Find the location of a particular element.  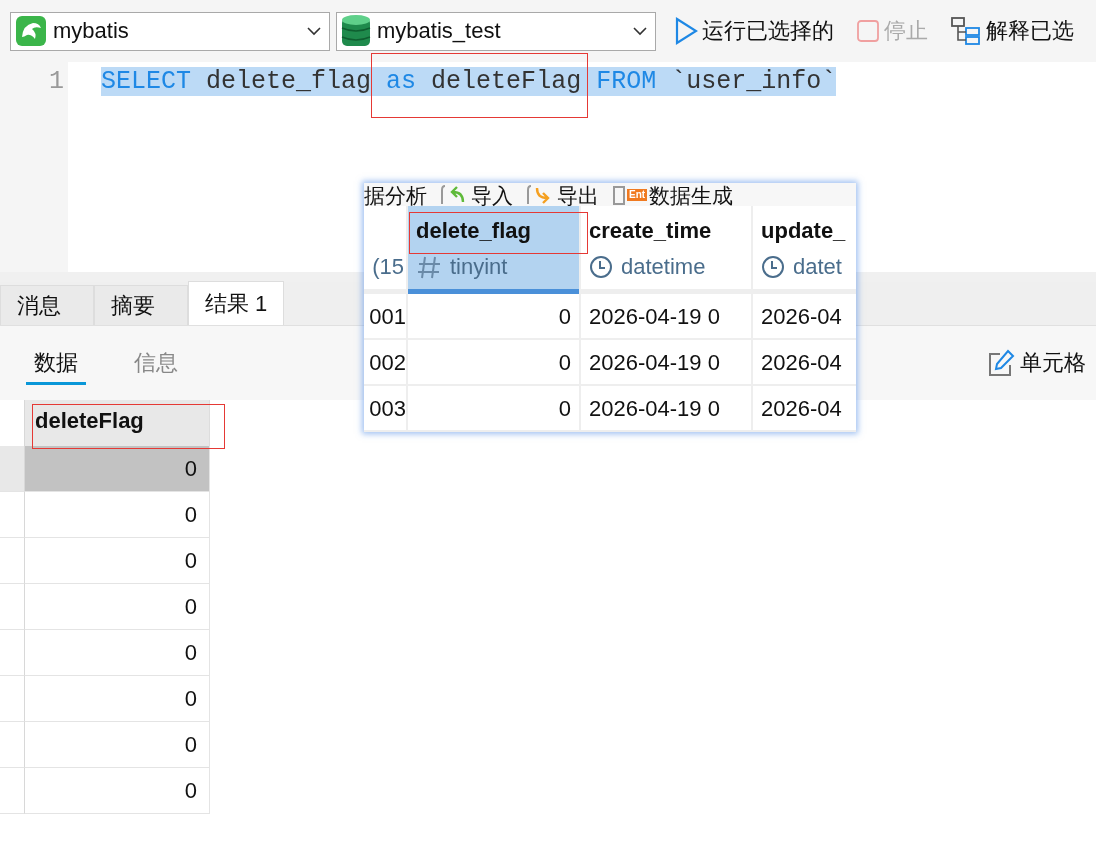

ent-badge: Ent is located at coordinates (637, 195).